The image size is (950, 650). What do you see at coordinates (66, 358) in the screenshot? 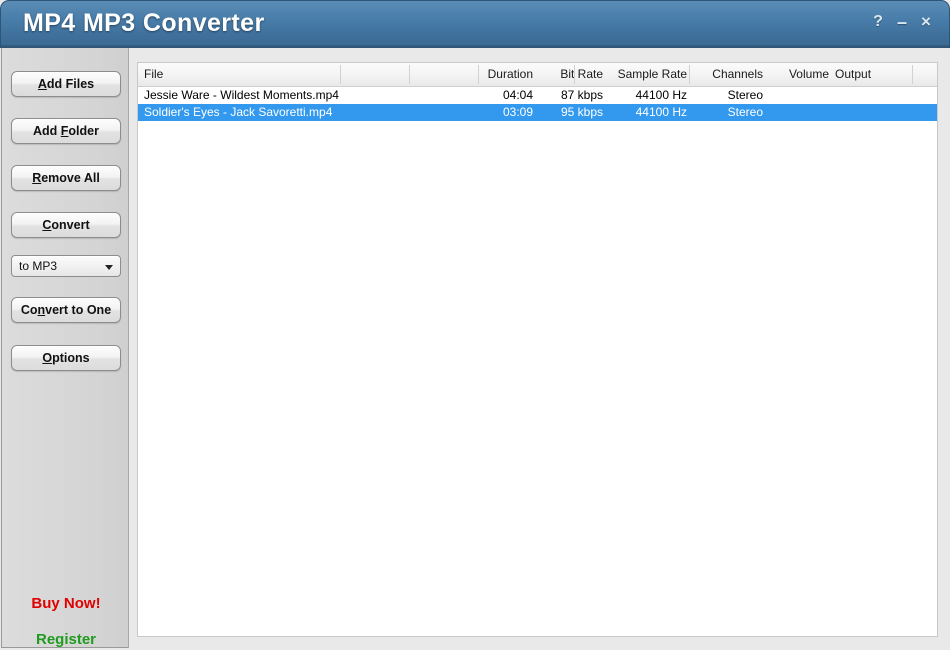
I see `options-button: Options` at bounding box center [66, 358].